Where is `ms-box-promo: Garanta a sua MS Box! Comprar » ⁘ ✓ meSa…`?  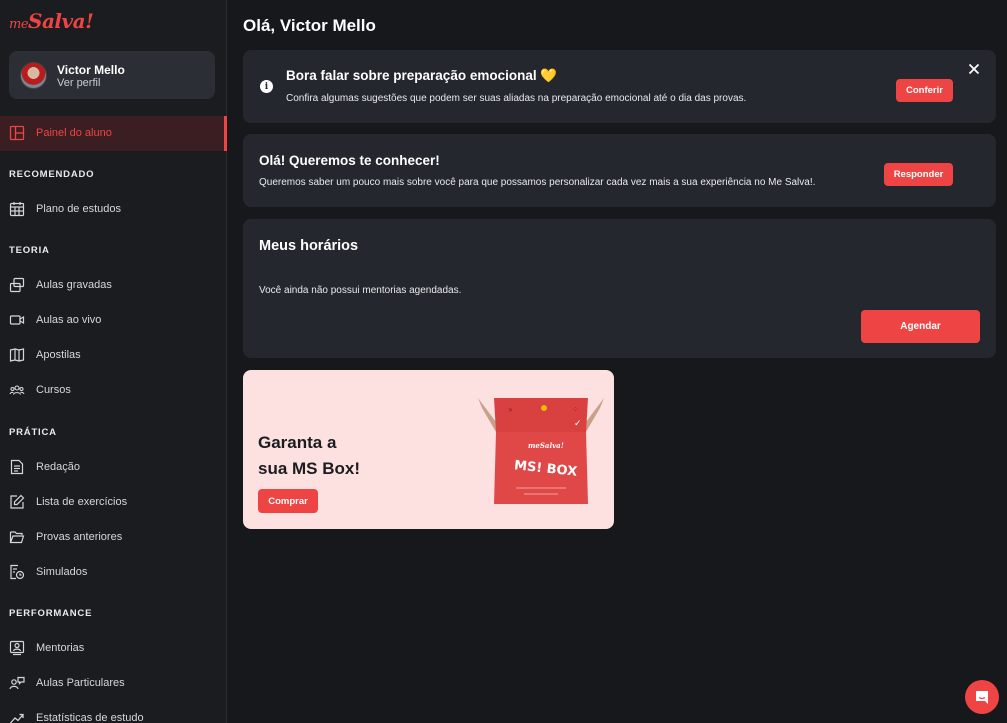
ms-box-promo: Garanta a sua MS Box! Comprar » ⁘ ✓ meSa… is located at coordinates (428, 449).